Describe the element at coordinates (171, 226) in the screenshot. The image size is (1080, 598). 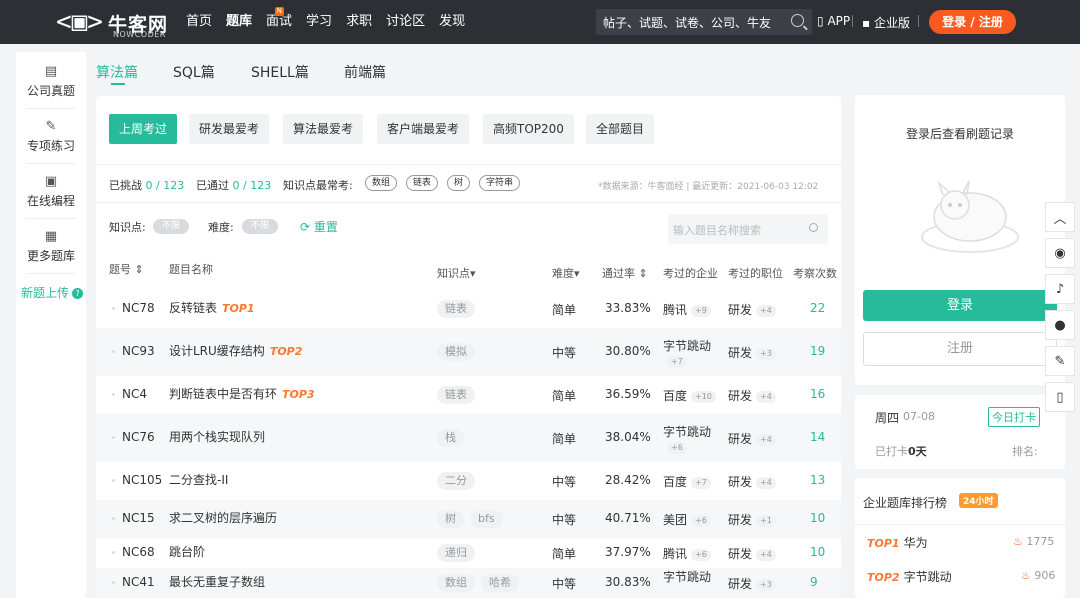
I see `kp-filter-select: 不限` at that location.